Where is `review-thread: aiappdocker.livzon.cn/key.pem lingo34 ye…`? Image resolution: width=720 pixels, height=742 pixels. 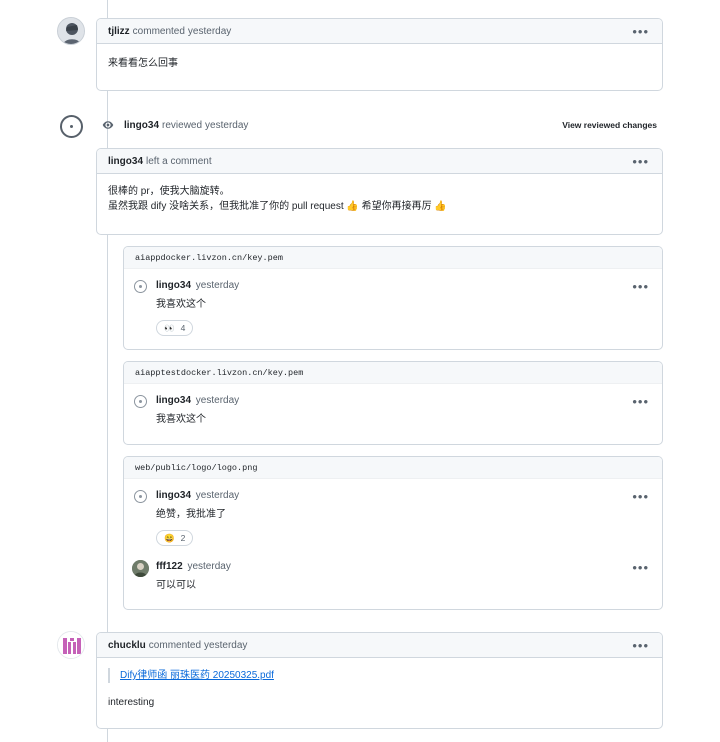
review-thread: aiappdocker.livzon.cn/key.pem lingo34 ye… is located at coordinates (393, 298).